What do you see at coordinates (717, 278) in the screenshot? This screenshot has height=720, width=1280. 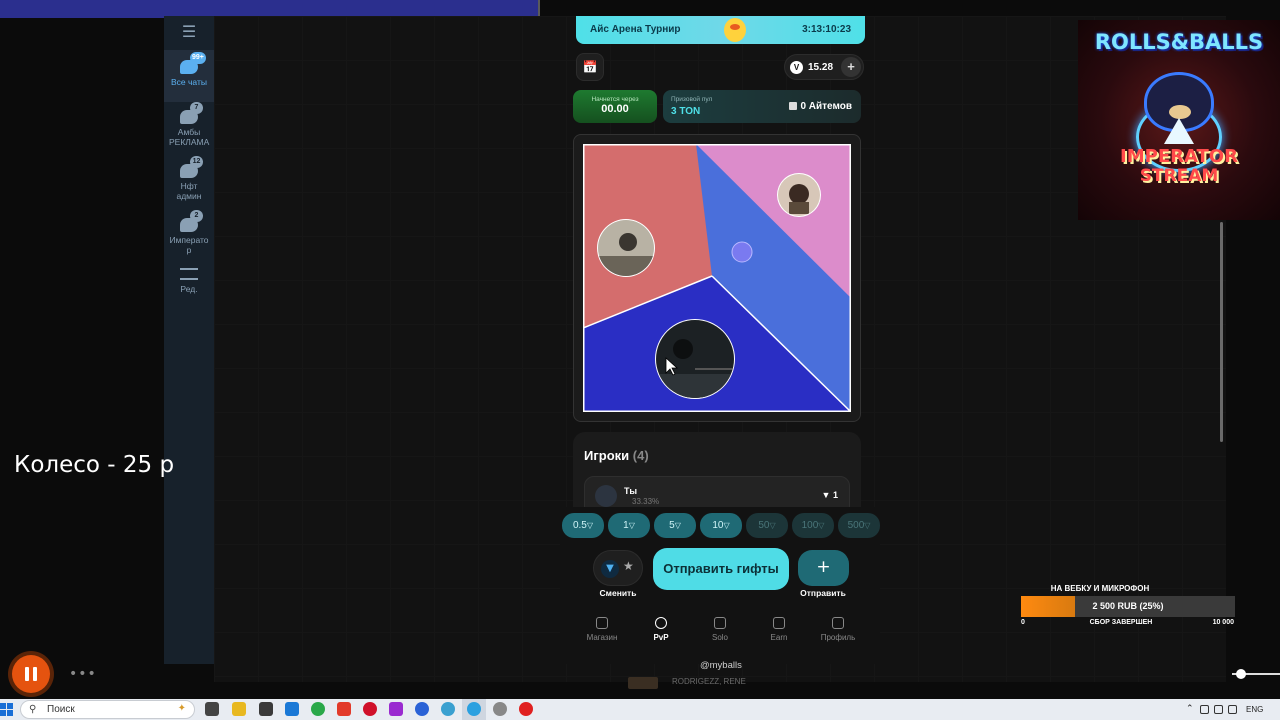 I see `game-board` at bounding box center [717, 278].